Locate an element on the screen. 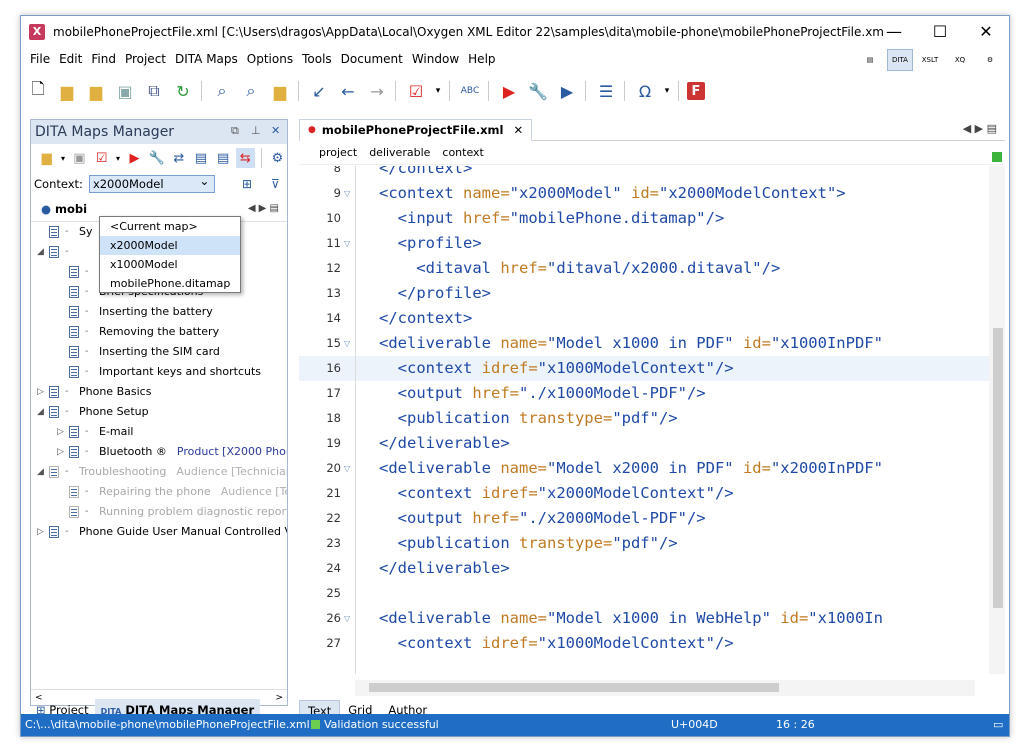  validate-icon: ☑ is located at coordinates (416, 91).